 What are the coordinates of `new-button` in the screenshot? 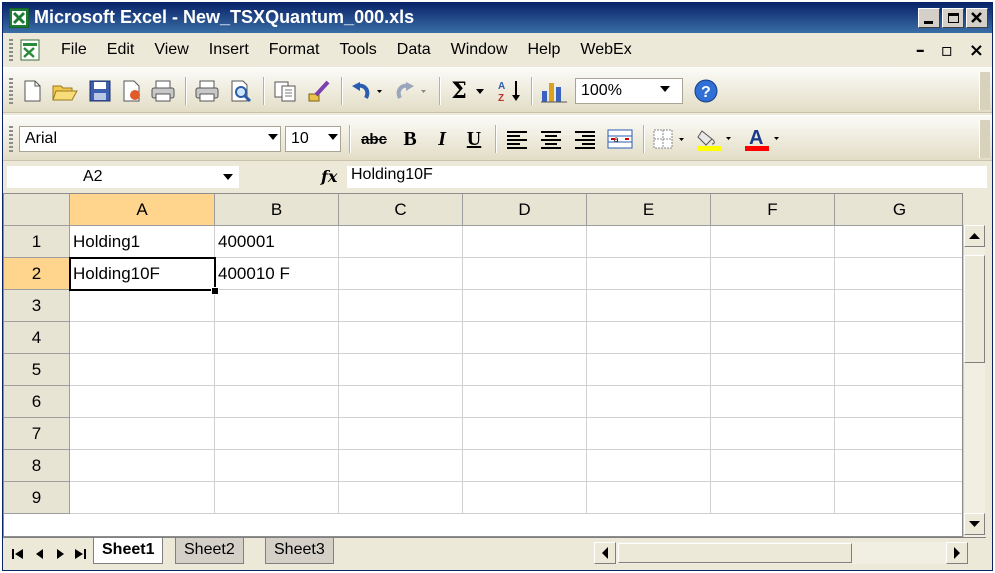 It's located at (32, 91).